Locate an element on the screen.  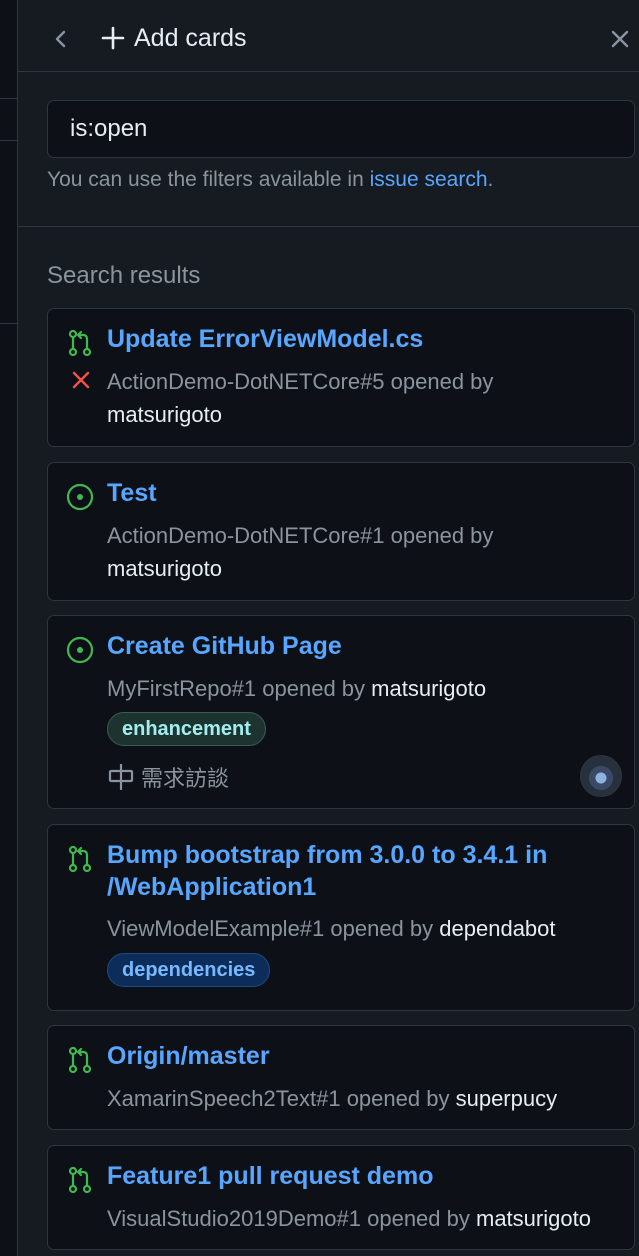
panel-header: Add cards is located at coordinates (328, 36).